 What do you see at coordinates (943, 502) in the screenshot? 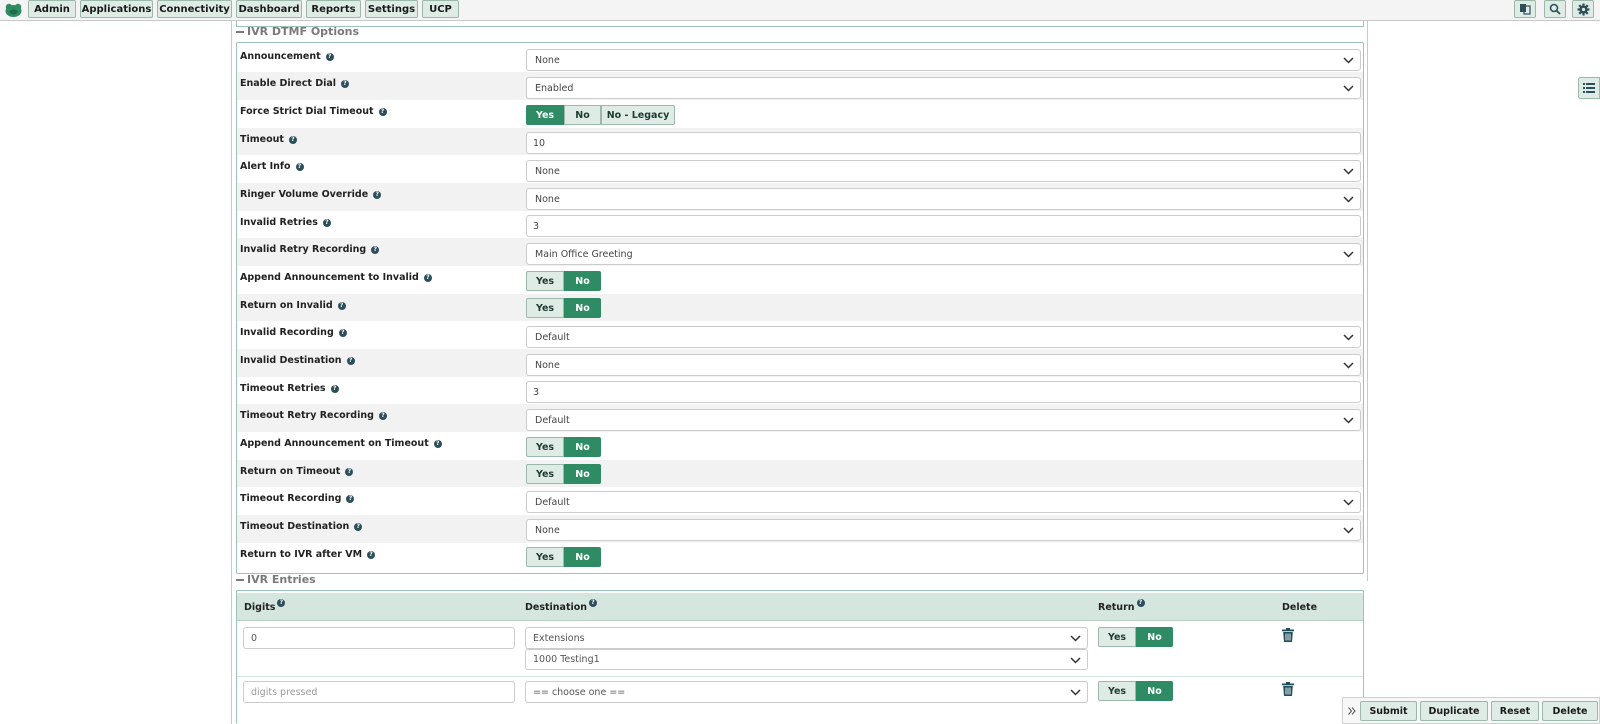
I see `timeout-recording-select: Default` at bounding box center [943, 502].